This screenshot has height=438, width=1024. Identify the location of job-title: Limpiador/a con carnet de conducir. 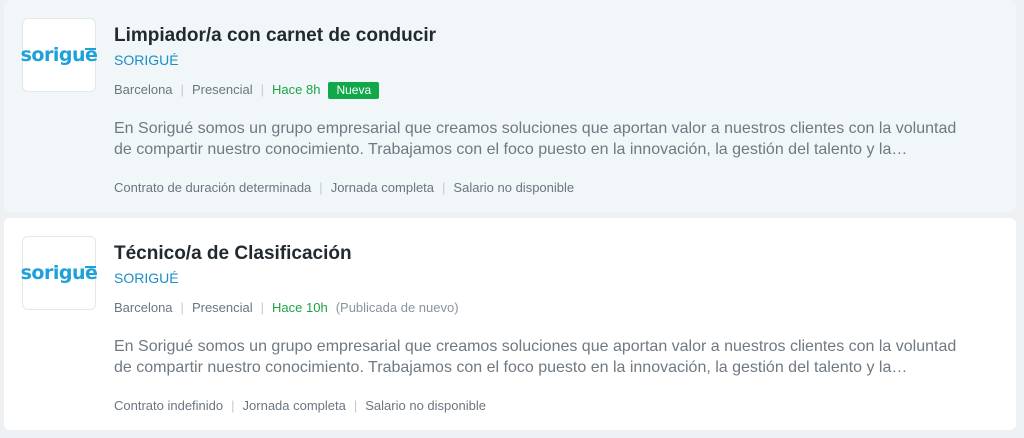
(550, 36).